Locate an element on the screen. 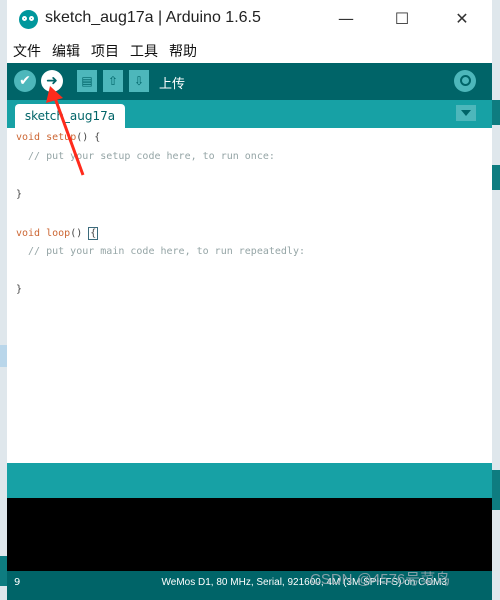 The image size is (500, 600). toolbar: ✔ ➜ ▤ ⇧ ⇩ 上传 is located at coordinates (249, 81).